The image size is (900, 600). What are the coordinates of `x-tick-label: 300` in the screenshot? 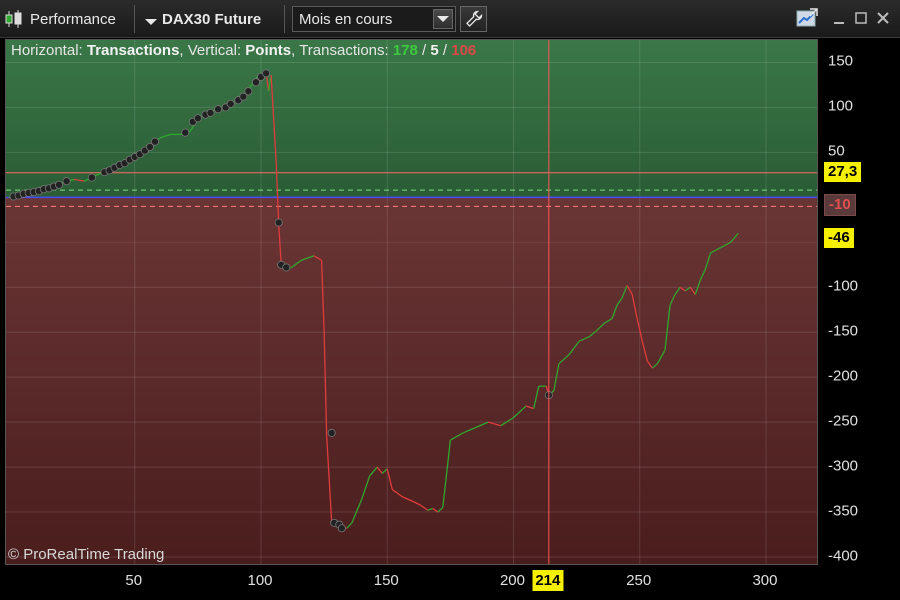 It's located at (765, 580).